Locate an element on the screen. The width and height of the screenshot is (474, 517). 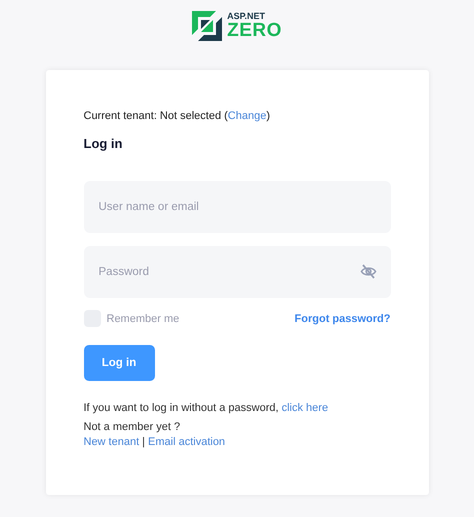
username-field: User name or email is located at coordinates (237, 207).